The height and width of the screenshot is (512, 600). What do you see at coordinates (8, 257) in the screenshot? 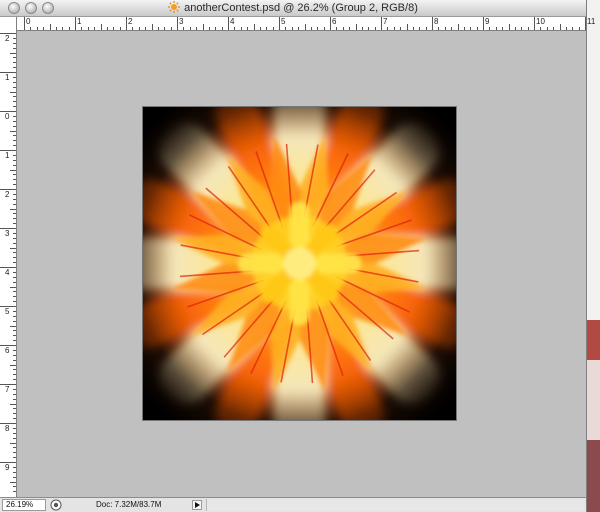
I see `vertical-ruler: 2 1 0 1 2 3 4 5 6 7 8 9` at bounding box center [8, 257].